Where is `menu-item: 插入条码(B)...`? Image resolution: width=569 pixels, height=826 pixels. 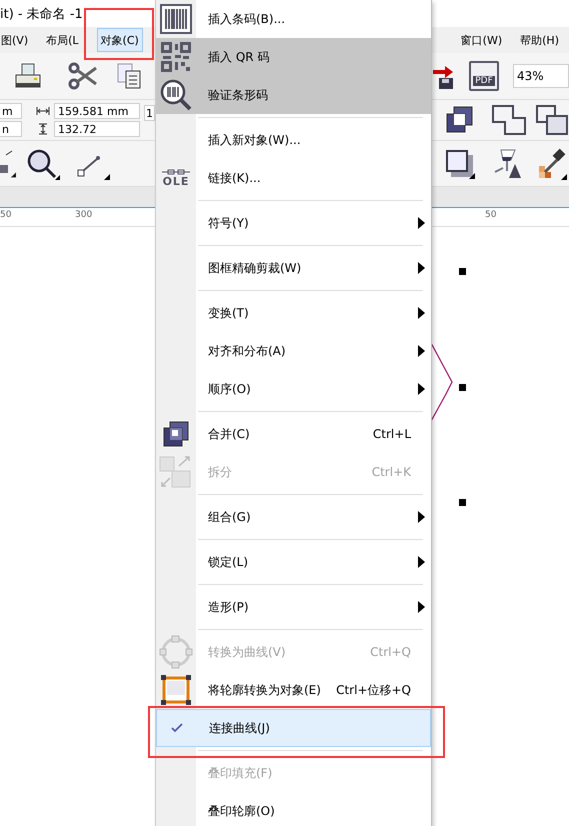
menu-item: 插入条码(B)... is located at coordinates (293, 19).